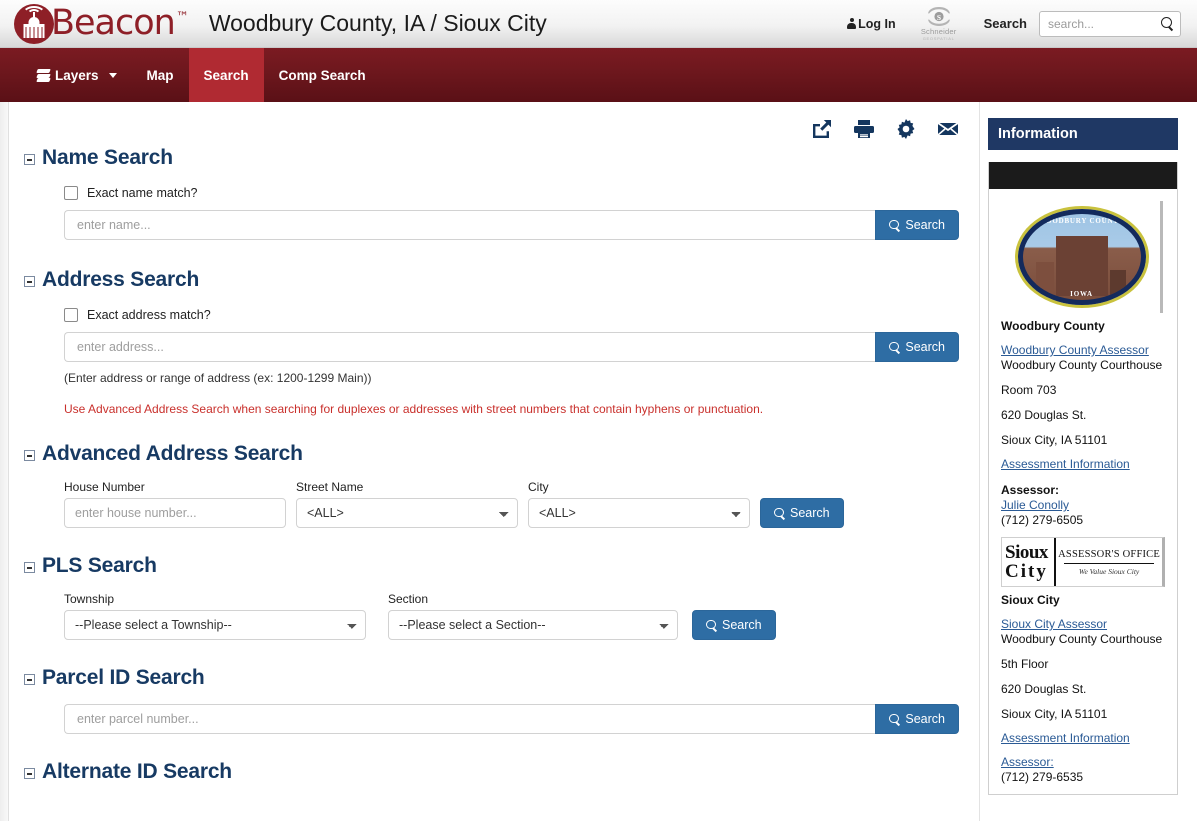  Describe the element at coordinates (71, 315) in the screenshot. I see `exact-address-match-checkbox` at that location.